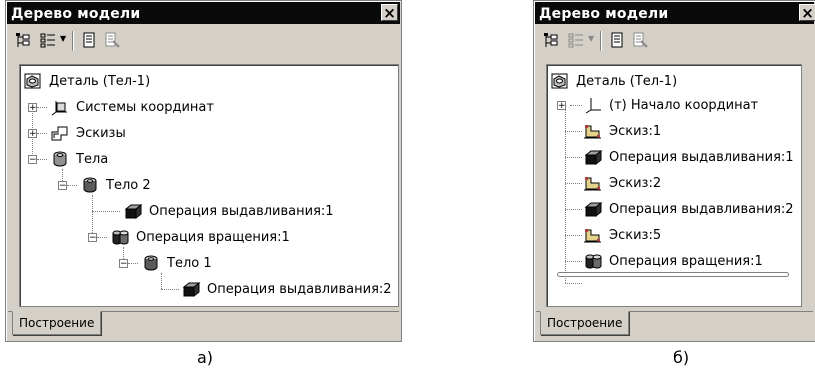  I want to click on tree-node-body-1: Тело 1, so click(176, 263).